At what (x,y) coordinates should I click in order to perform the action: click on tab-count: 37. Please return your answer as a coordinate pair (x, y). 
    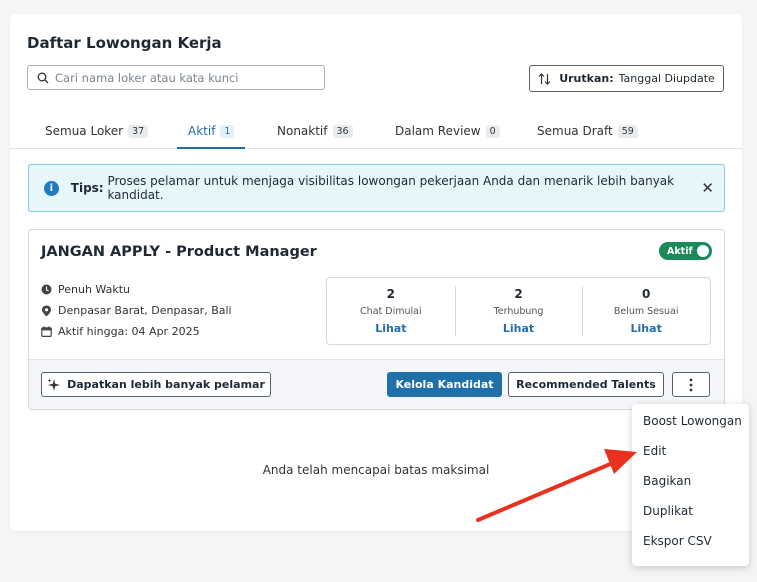
    Looking at the image, I should click on (138, 131).